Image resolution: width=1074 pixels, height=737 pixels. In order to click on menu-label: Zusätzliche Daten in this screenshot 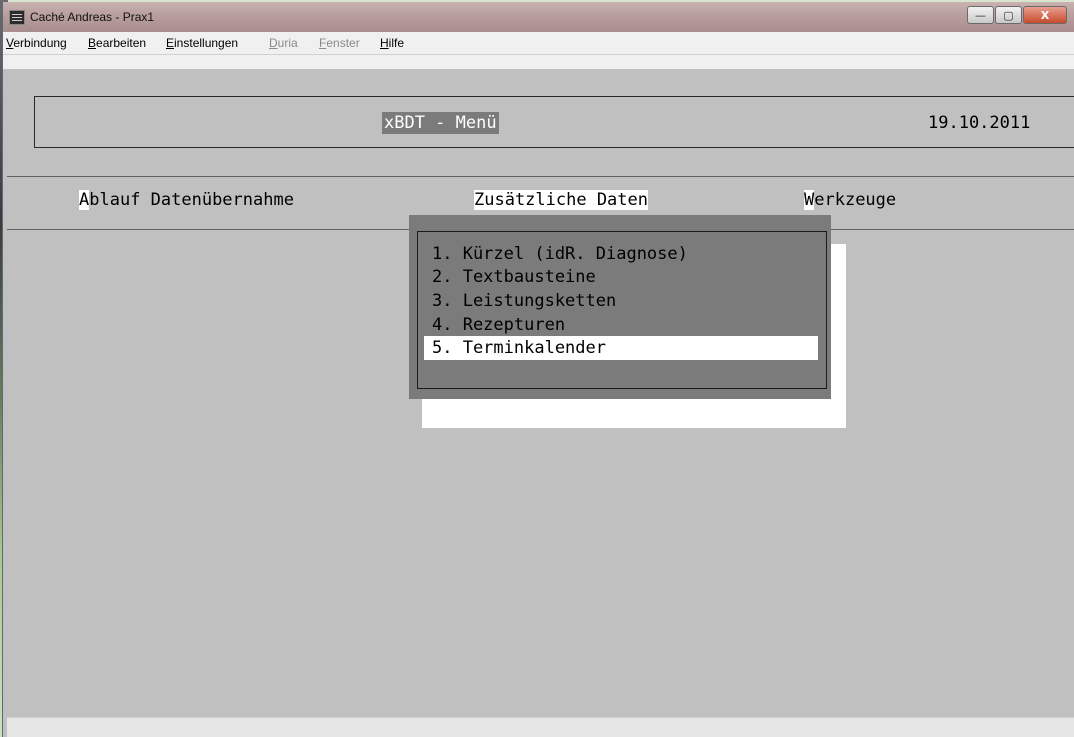, I will do `click(561, 200)`.